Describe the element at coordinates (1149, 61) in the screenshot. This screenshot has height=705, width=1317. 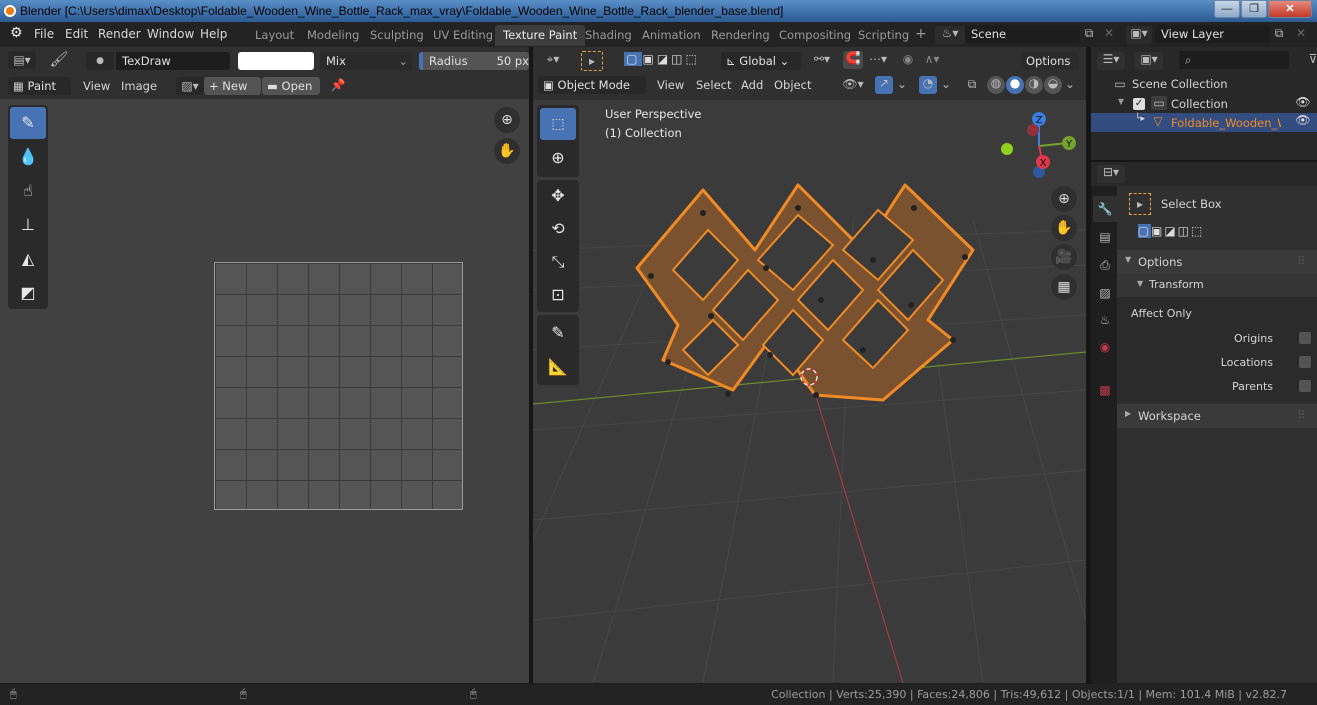
I see `display-mode-icon: ▣▾` at that location.